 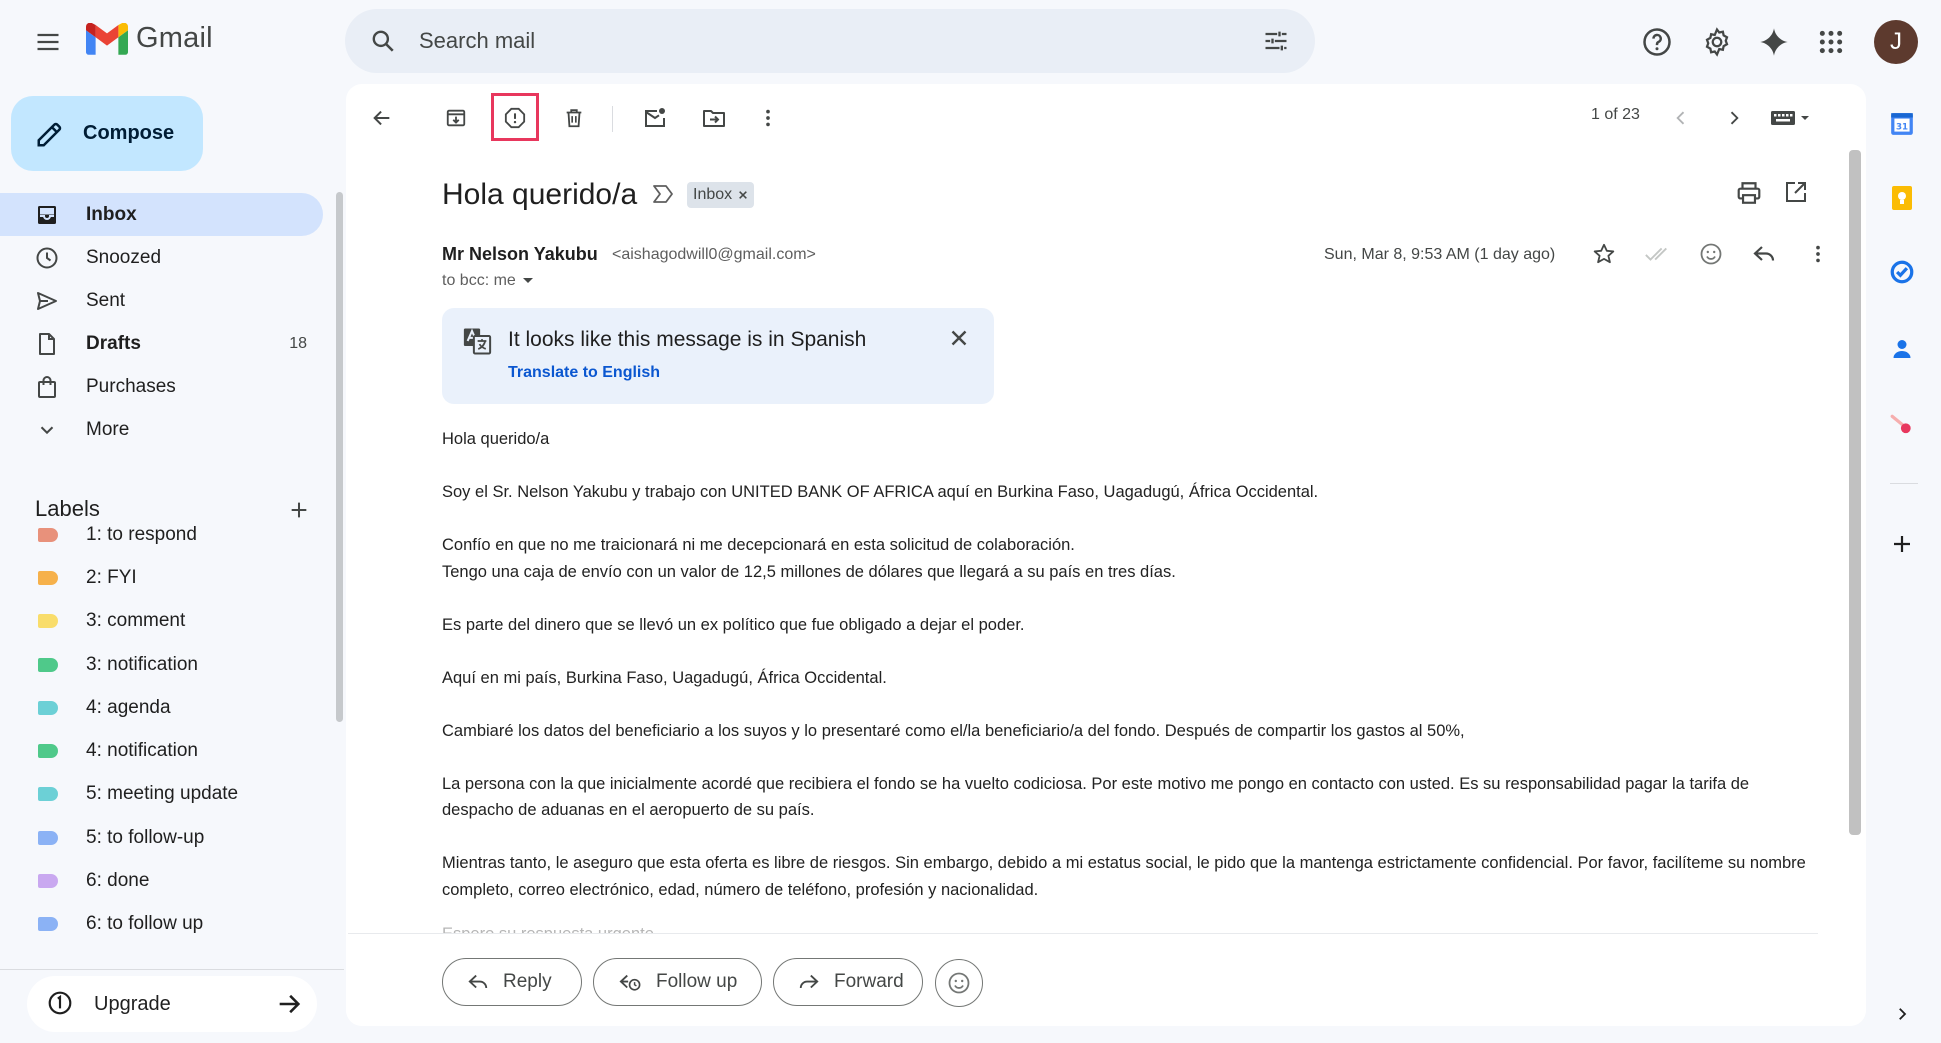 What do you see at coordinates (339, 457) in the screenshot?
I see `sidebar-scrollbar` at bounding box center [339, 457].